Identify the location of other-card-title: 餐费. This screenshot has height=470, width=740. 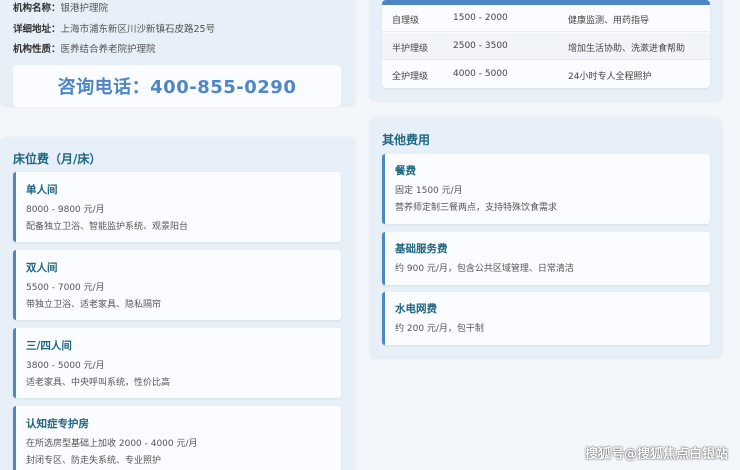
(405, 171).